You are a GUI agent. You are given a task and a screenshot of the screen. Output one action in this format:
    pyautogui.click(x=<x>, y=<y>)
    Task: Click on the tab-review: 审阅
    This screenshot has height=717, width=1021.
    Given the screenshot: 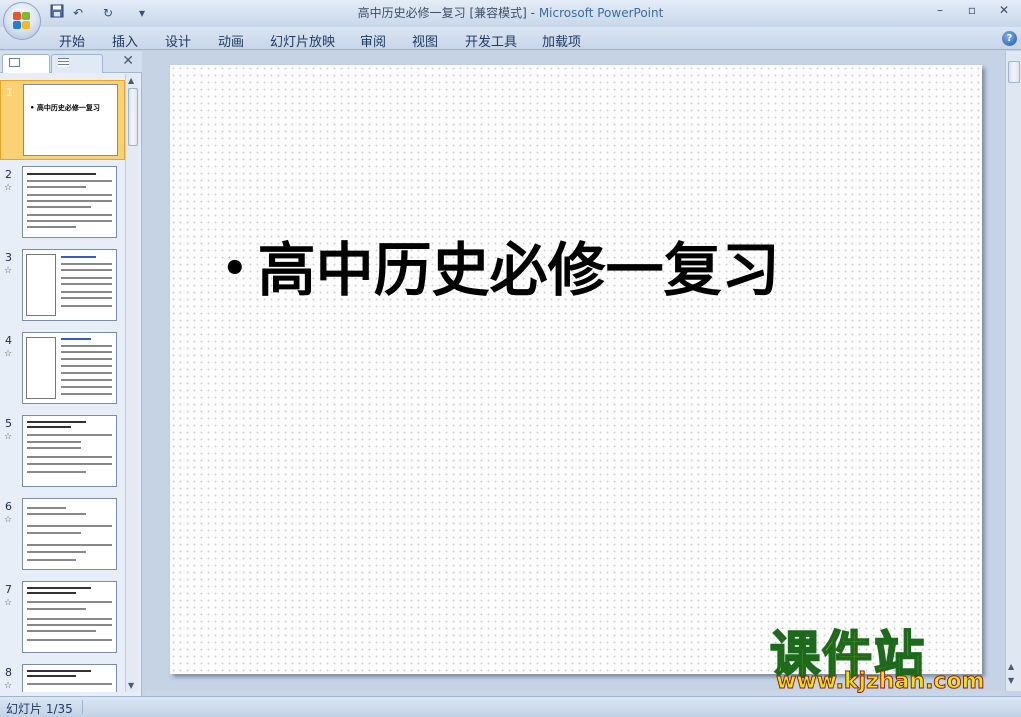 What is the action you would take?
    pyautogui.click(x=373, y=40)
    